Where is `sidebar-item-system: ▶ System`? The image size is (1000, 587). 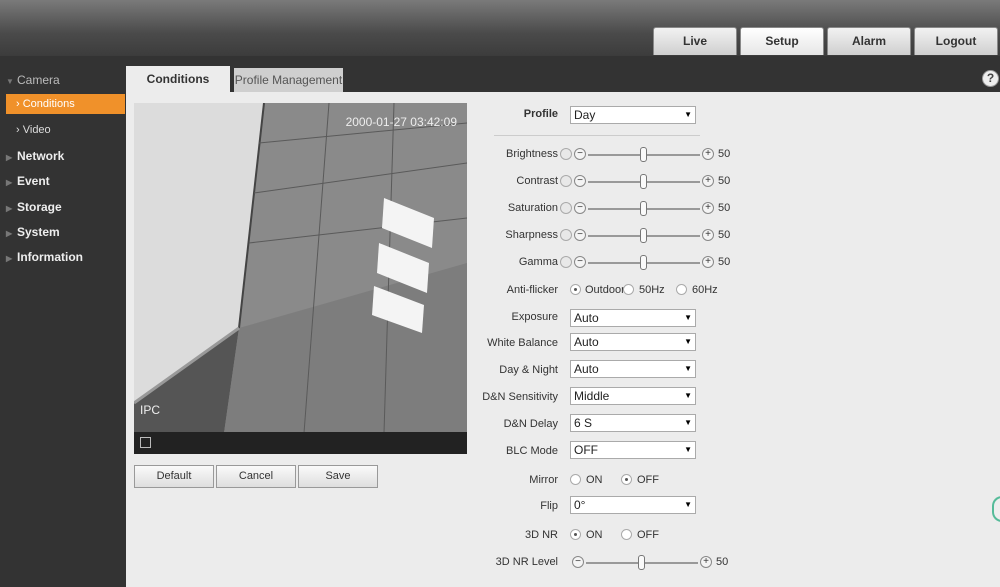 sidebar-item-system: ▶ System is located at coordinates (33, 232).